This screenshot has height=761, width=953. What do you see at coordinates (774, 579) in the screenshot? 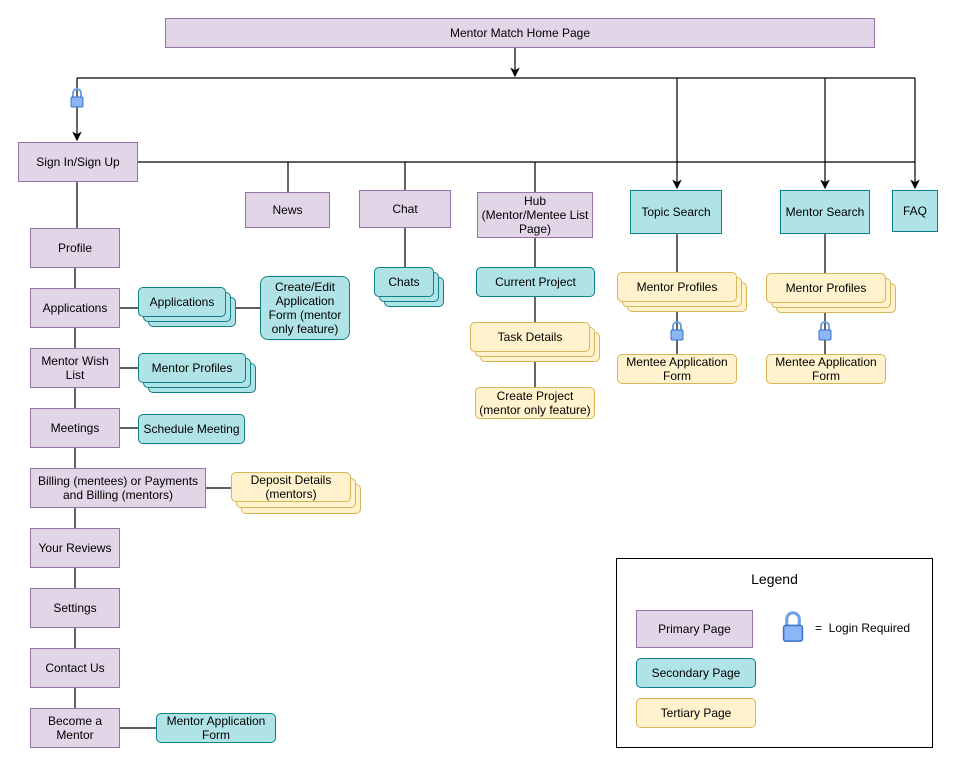
I see `legend-title: Legend` at bounding box center [774, 579].